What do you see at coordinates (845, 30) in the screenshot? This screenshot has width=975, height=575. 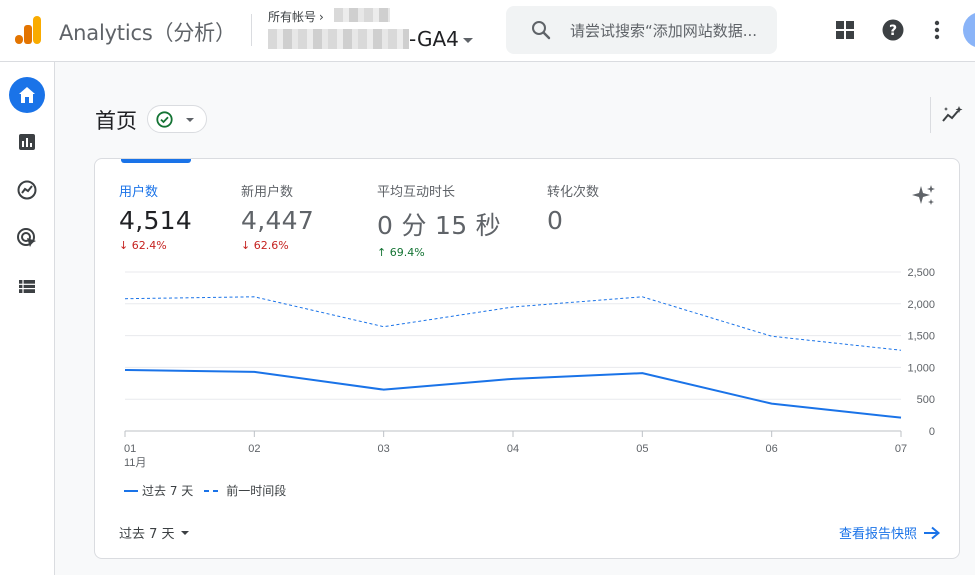 I see `apps-grid-icon` at bounding box center [845, 30].